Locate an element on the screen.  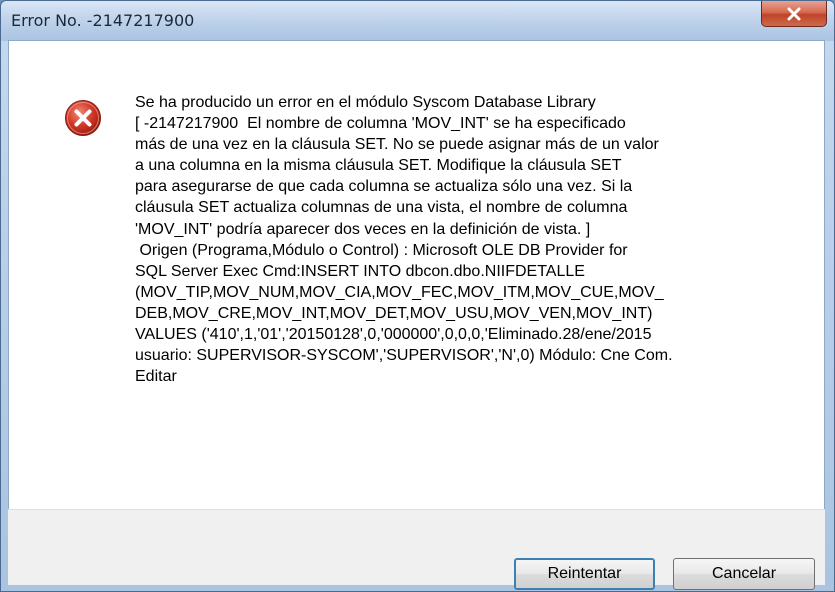
close-icon is located at coordinates (794, 13).